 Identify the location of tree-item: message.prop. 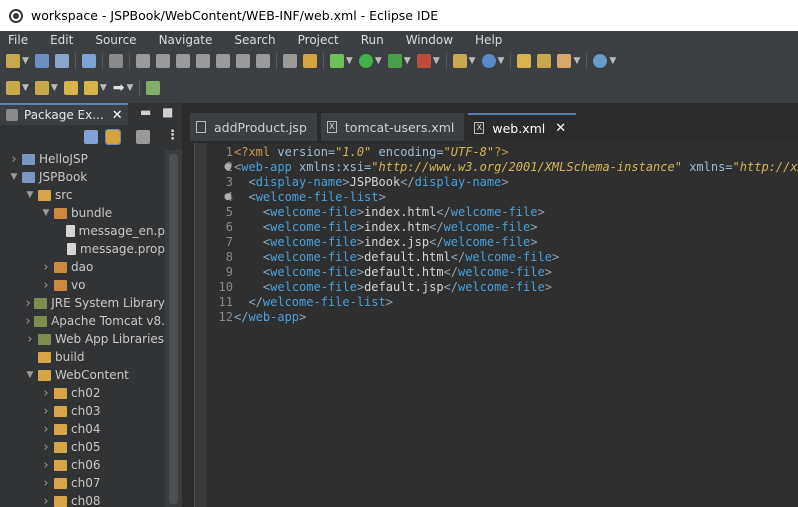
(82, 249).